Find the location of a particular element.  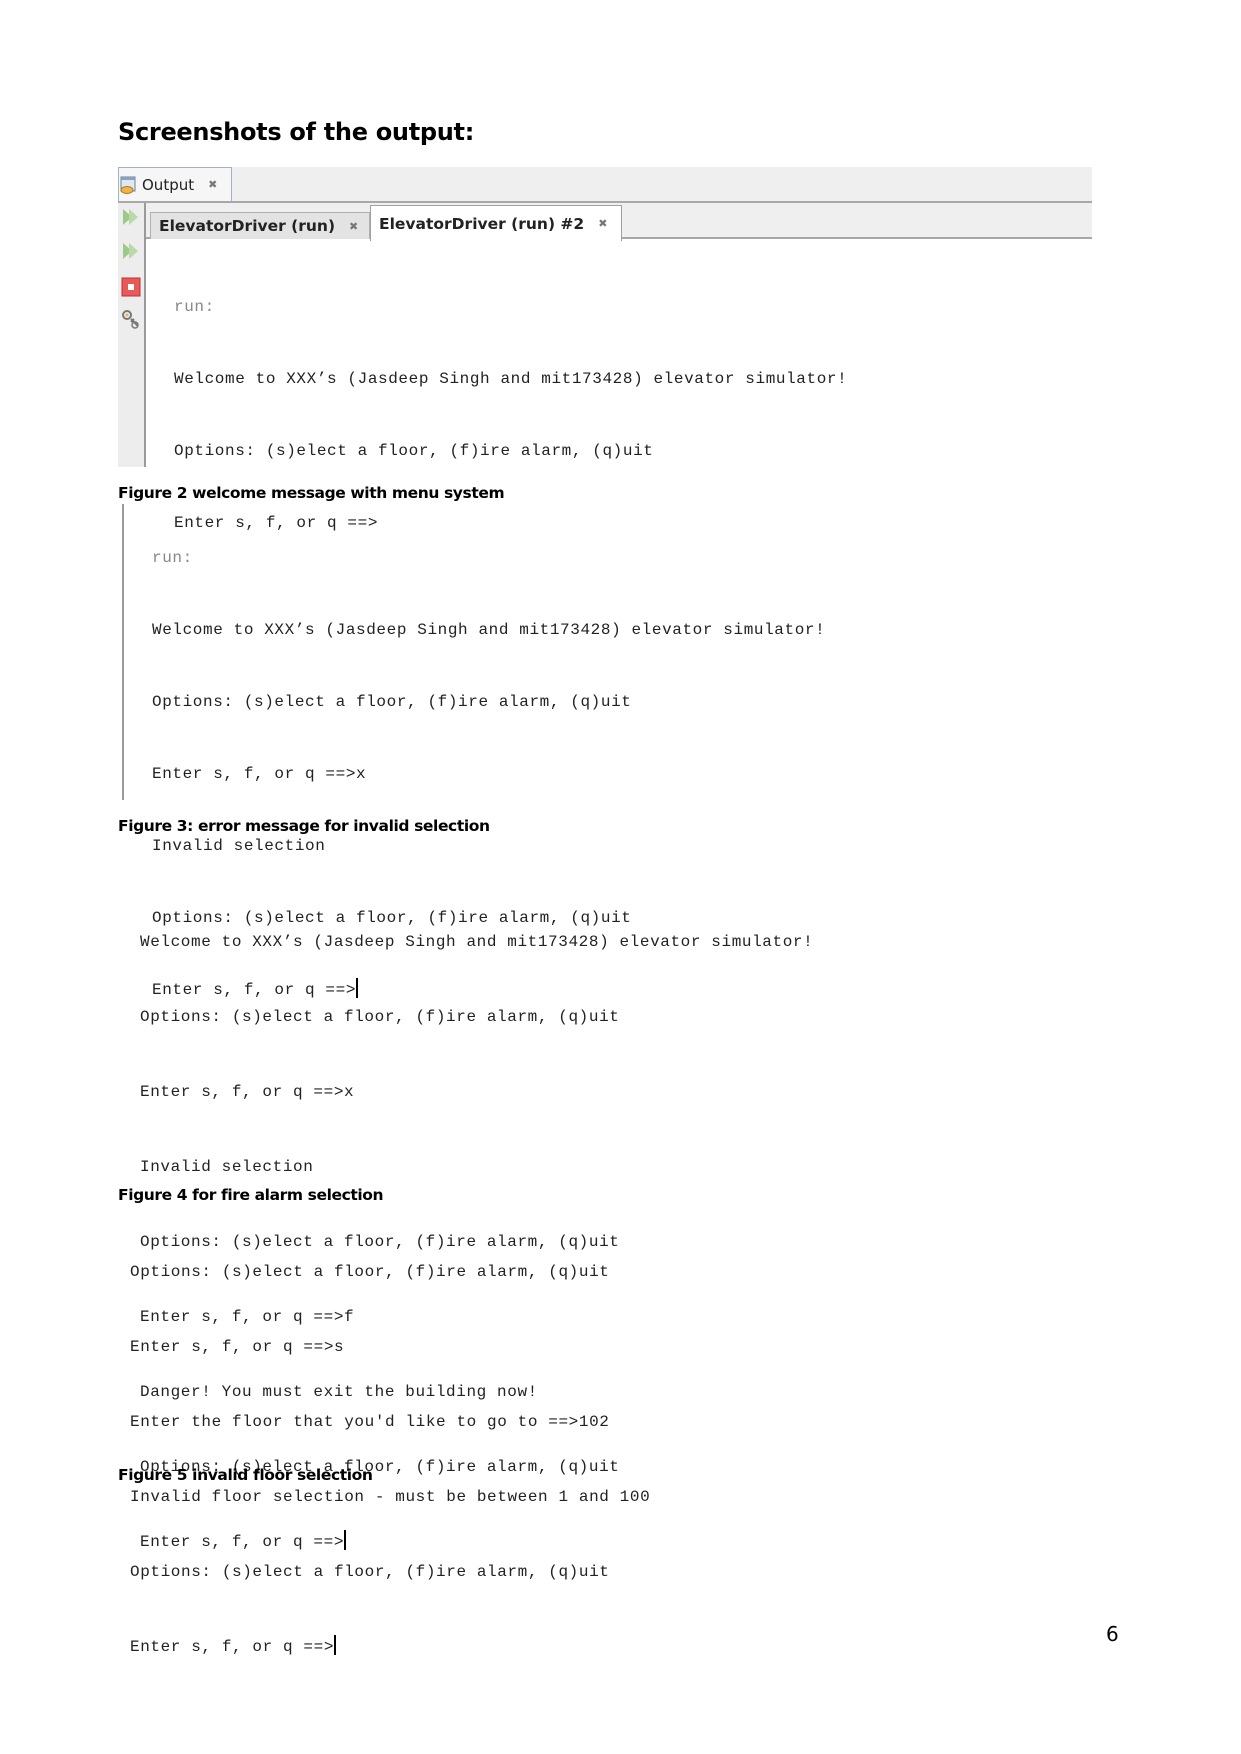

output-tab: Output ✖ is located at coordinates (175, 184).